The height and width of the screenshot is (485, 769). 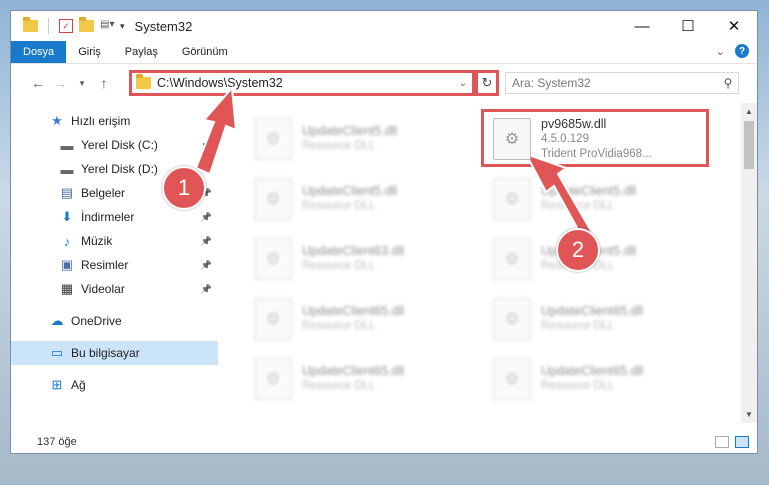 What do you see at coordinates (615, 83) in the screenshot?
I see `search-input: Ara: System32` at bounding box center [615, 83].